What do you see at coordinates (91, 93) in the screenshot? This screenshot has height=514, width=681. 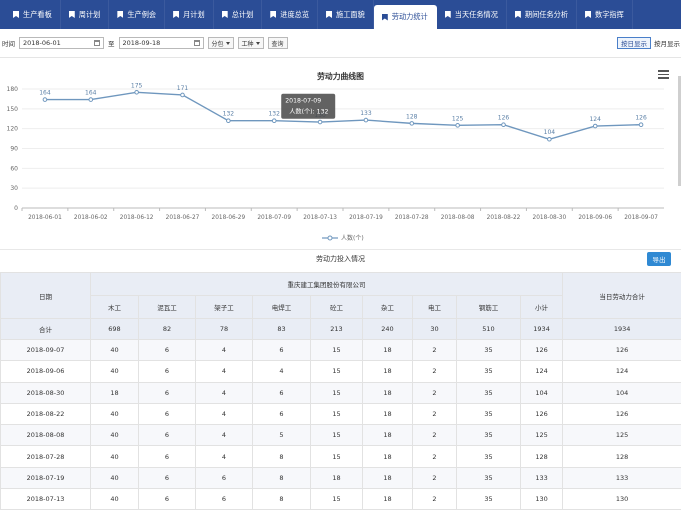 I see `data-label: 164` at bounding box center [91, 93].